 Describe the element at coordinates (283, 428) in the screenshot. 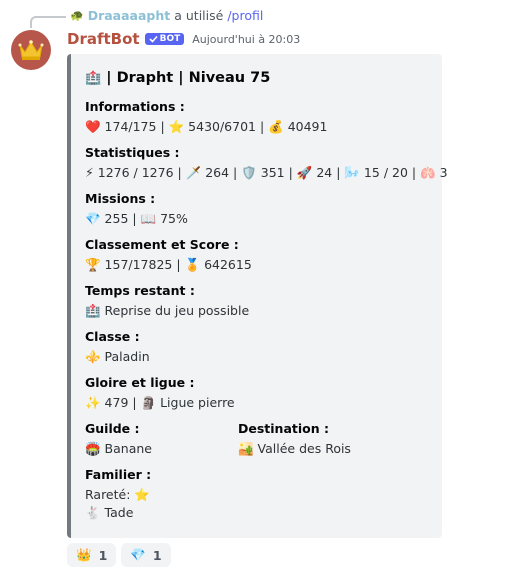

I see `field-name: Destination :` at that location.